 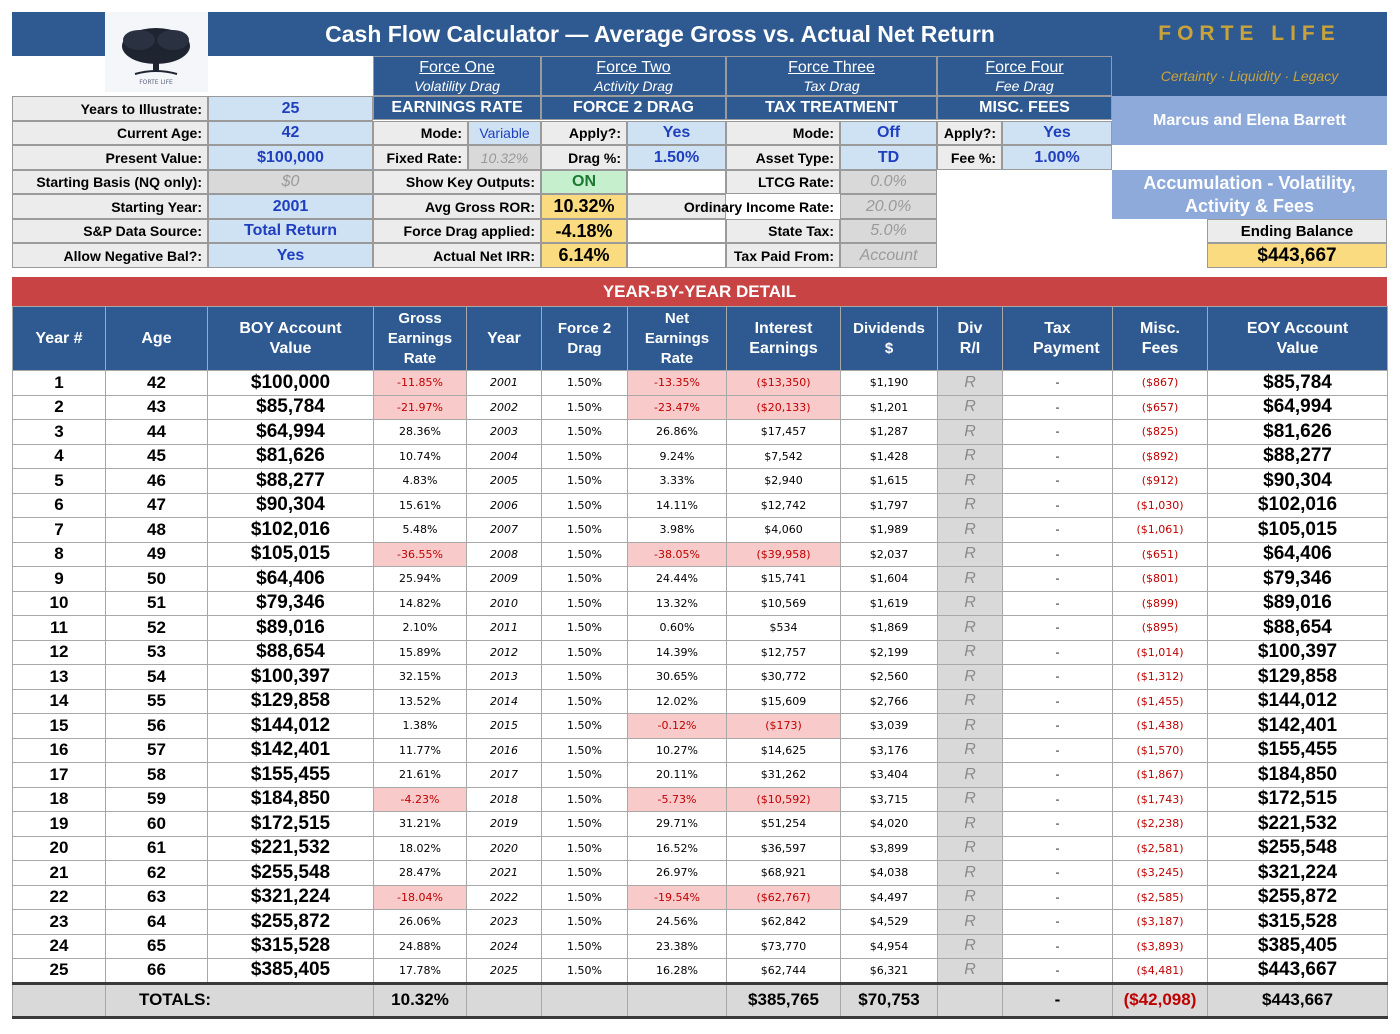 What do you see at coordinates (677, 652) in the screenshot?
I see `net-rate: 14.39%` at bounding box center [677, 652].